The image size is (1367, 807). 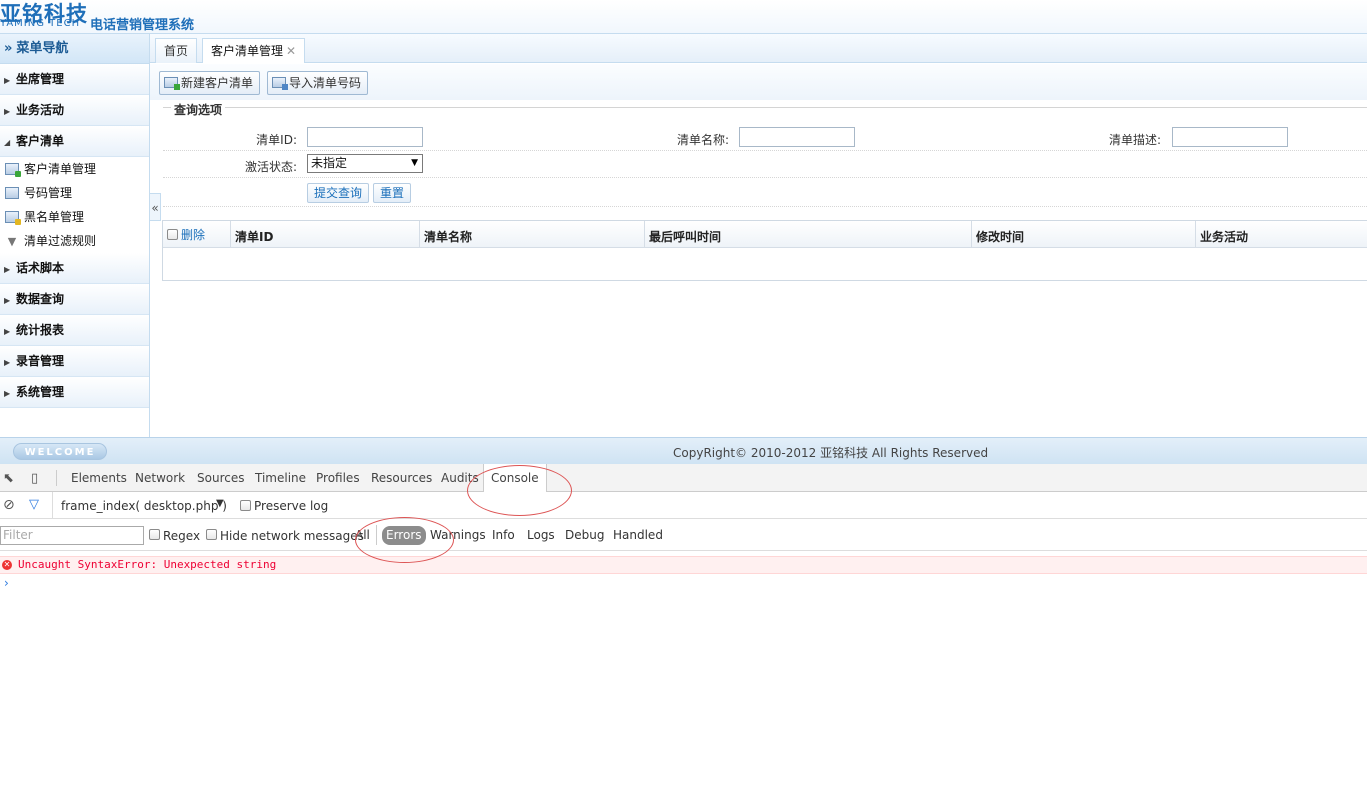 I want to click on grid-header: 删除 清单ID 清单名称 最后呼叫时间 修改时间 业务活动, so click(x=765, y=234).